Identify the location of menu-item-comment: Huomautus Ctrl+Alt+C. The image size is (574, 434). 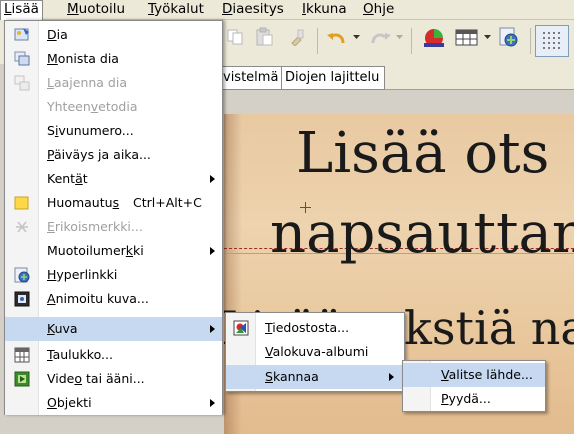
(113, 203).